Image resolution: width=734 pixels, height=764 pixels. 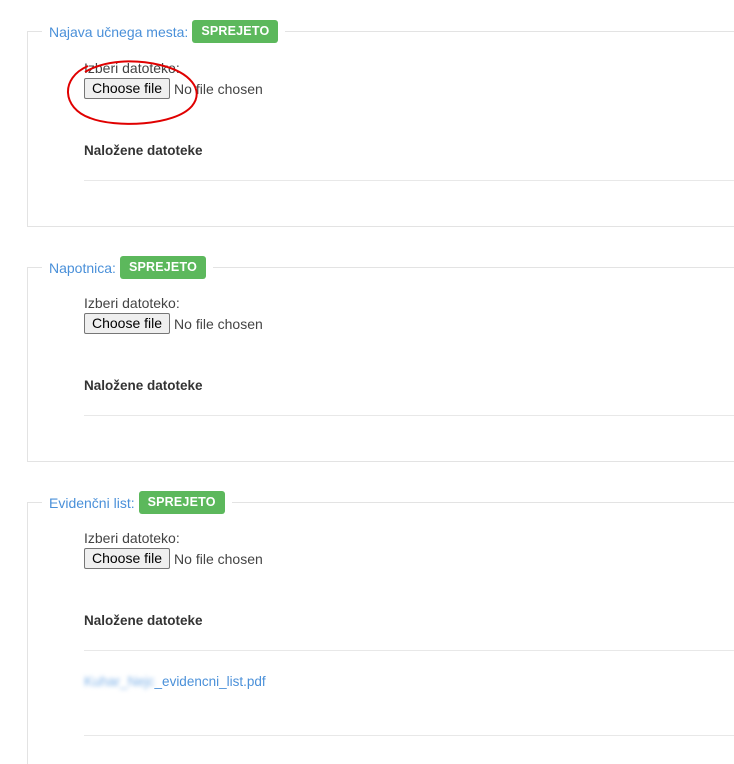 What do you see at coordinates (92, 502) in the screenshot?
I see `section-title: Evidenčni list:` at bounding box center [92, 502].